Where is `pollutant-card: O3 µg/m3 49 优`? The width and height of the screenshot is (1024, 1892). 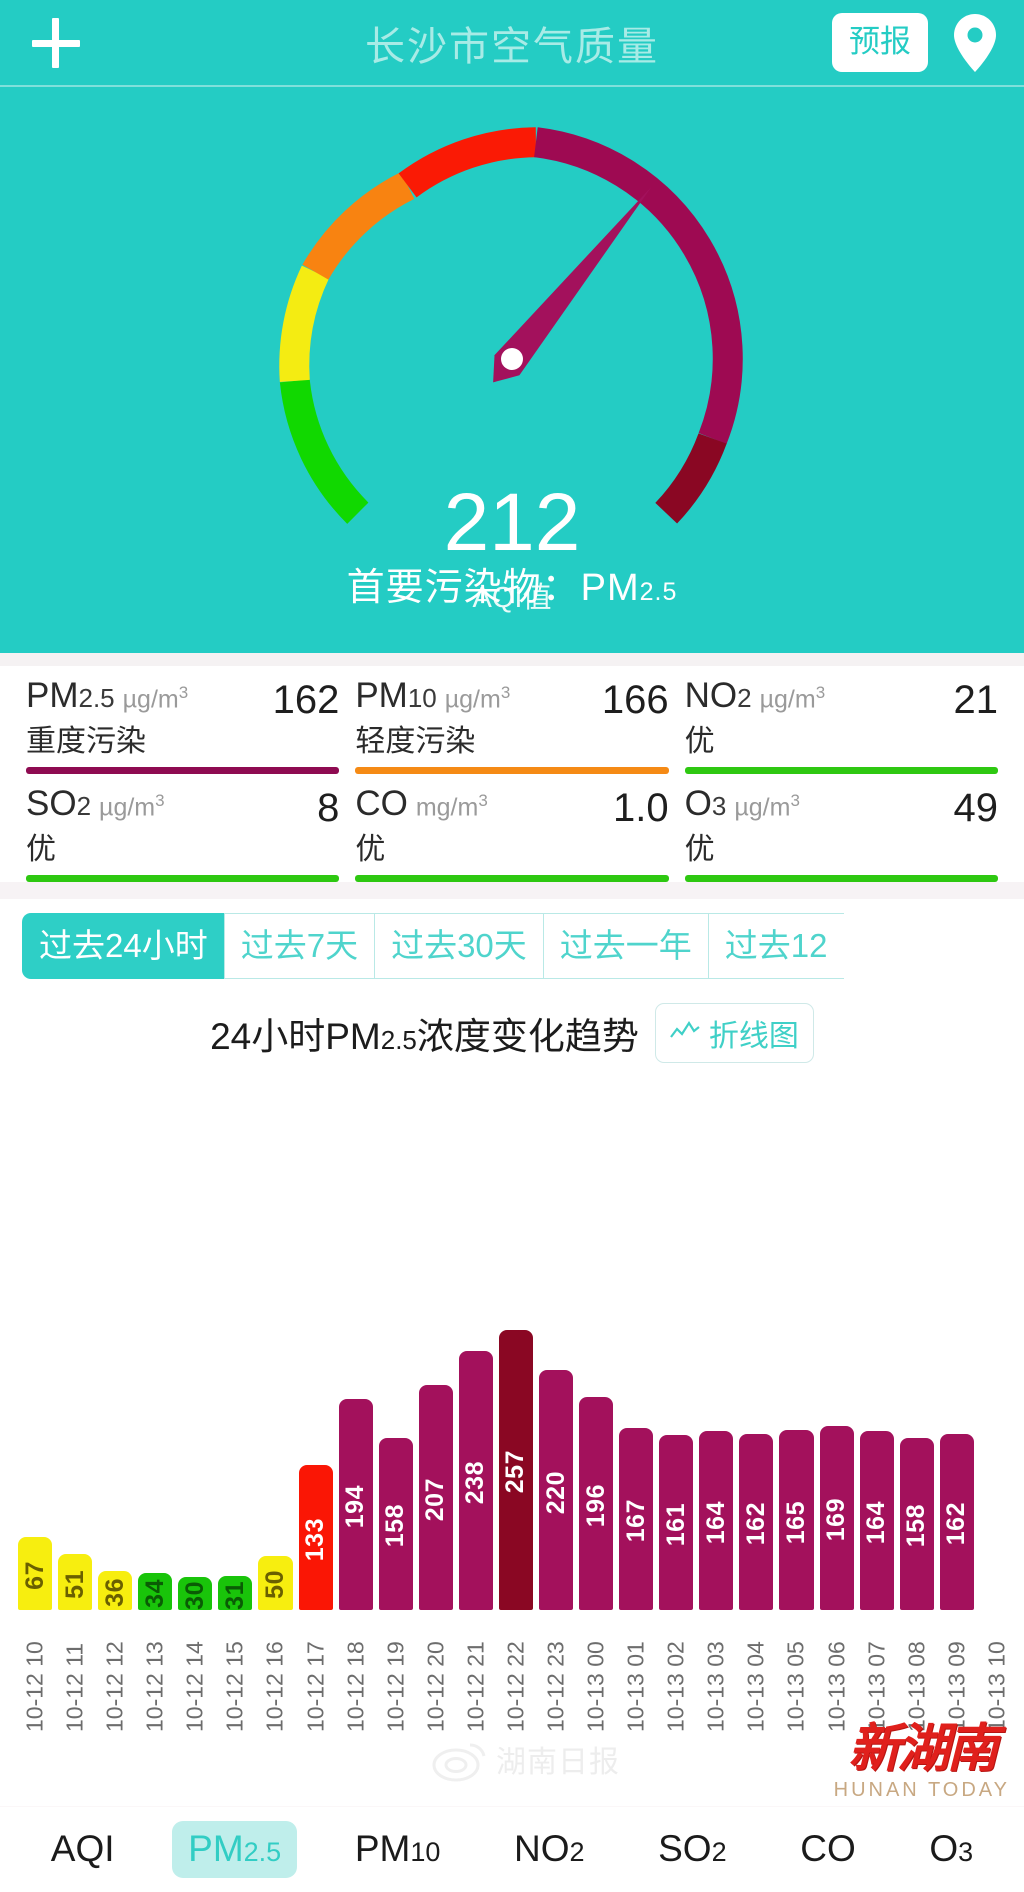 pollutant-card: O3 µg/m3 49 优 is located at coordinates (841, 828).